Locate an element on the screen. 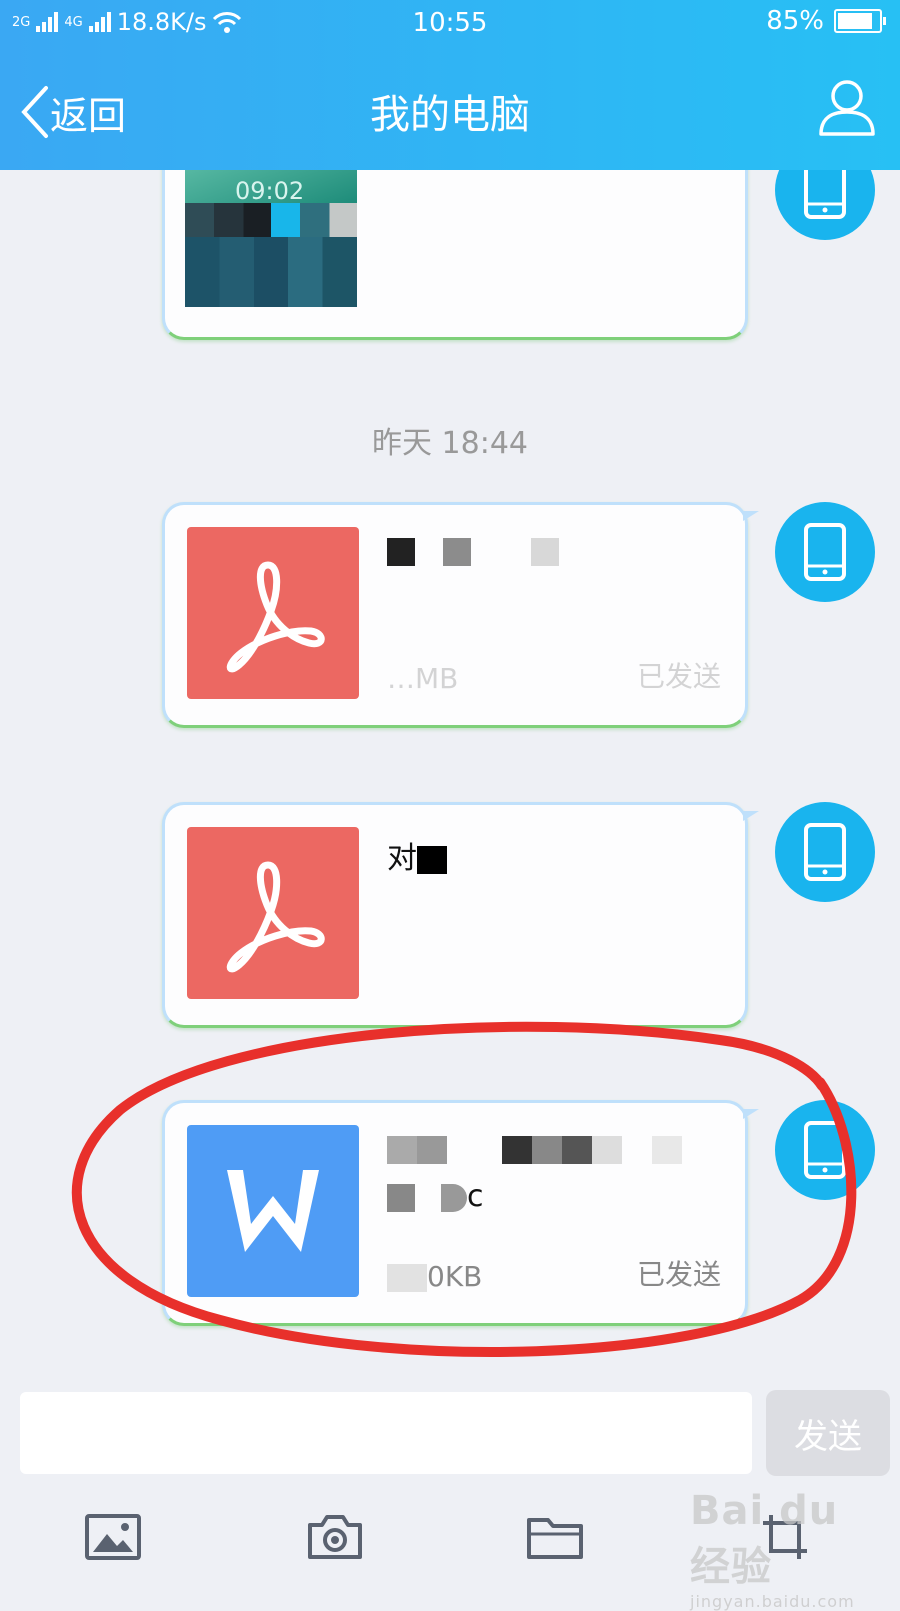 The height and width of the screenshot is (1611, 900). watermark-main: Bai du 经验 is located at coordinates (764, 1539).